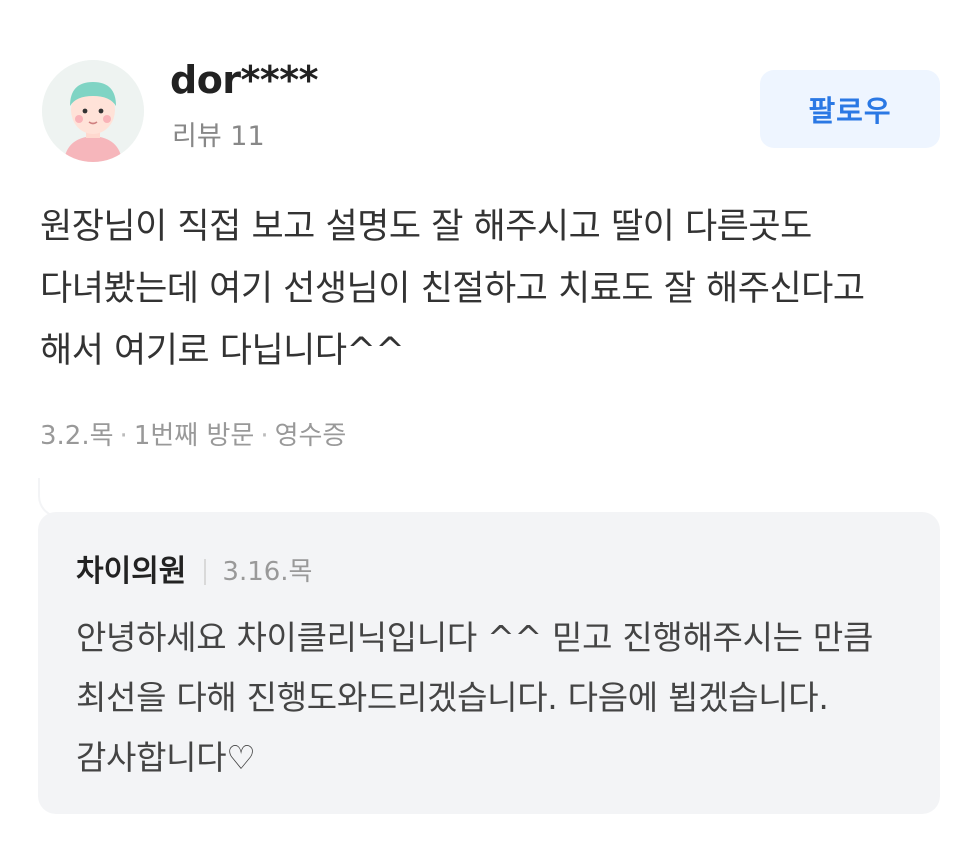 The height and width of the screenshot is (856, 966). Describe the element at coordinates (492, 110) in the screenshot. I see `review-header: dor**** 리뷰 11 팔로우` at that location.